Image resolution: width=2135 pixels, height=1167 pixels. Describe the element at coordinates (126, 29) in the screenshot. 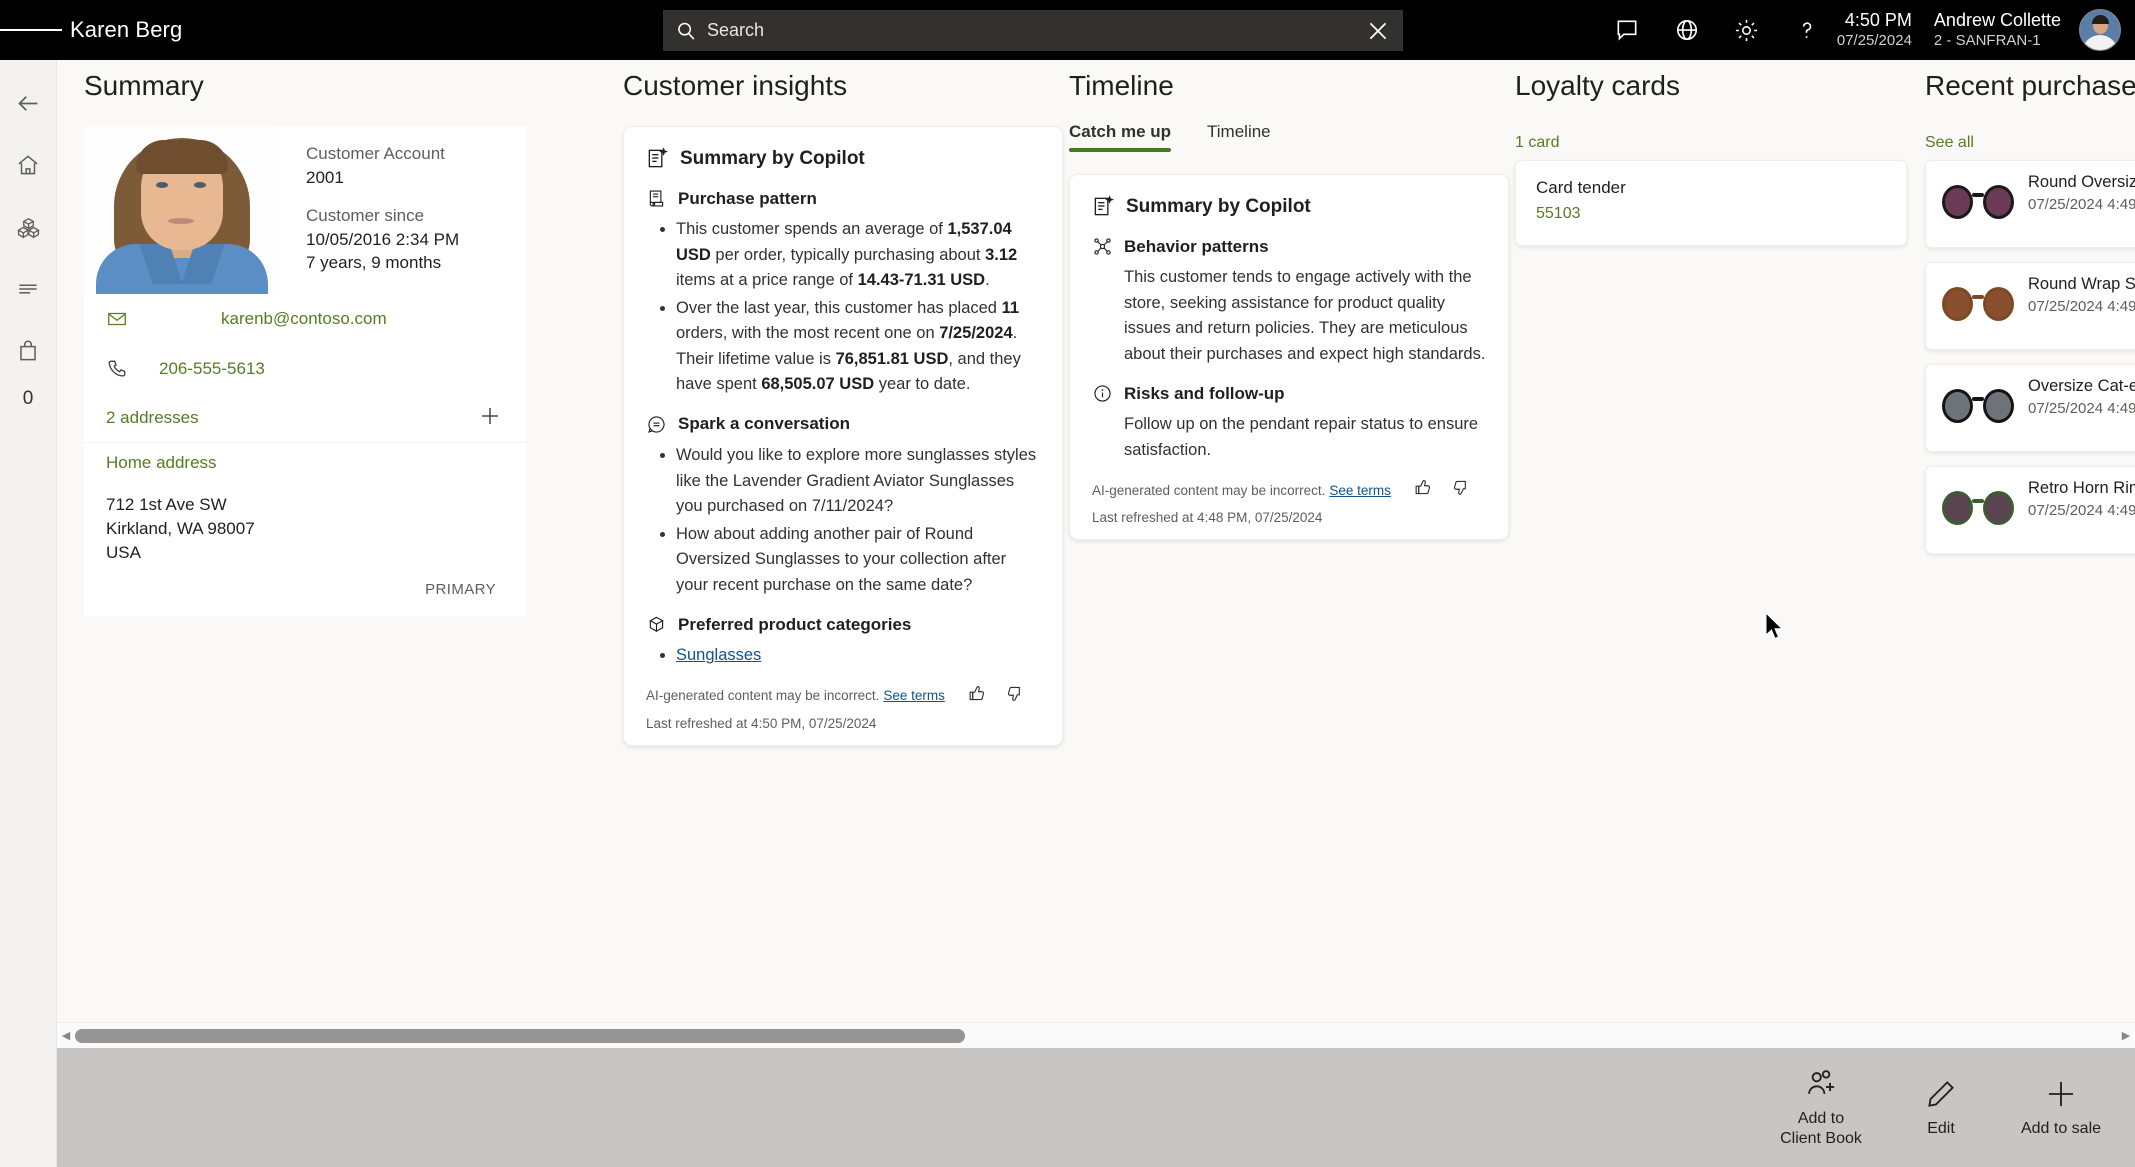

I see `page-title: Karen Berg` at that location.